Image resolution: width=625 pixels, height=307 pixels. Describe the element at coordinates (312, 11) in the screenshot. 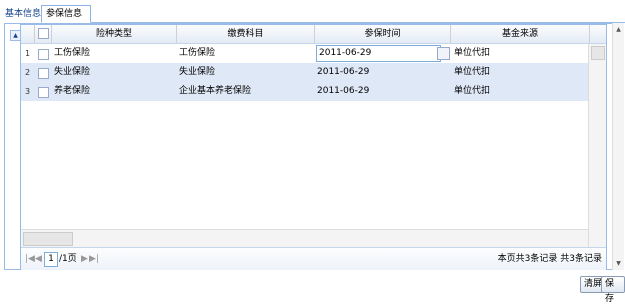

I see `tab-bar: 基本信息 参保信息` at that location.